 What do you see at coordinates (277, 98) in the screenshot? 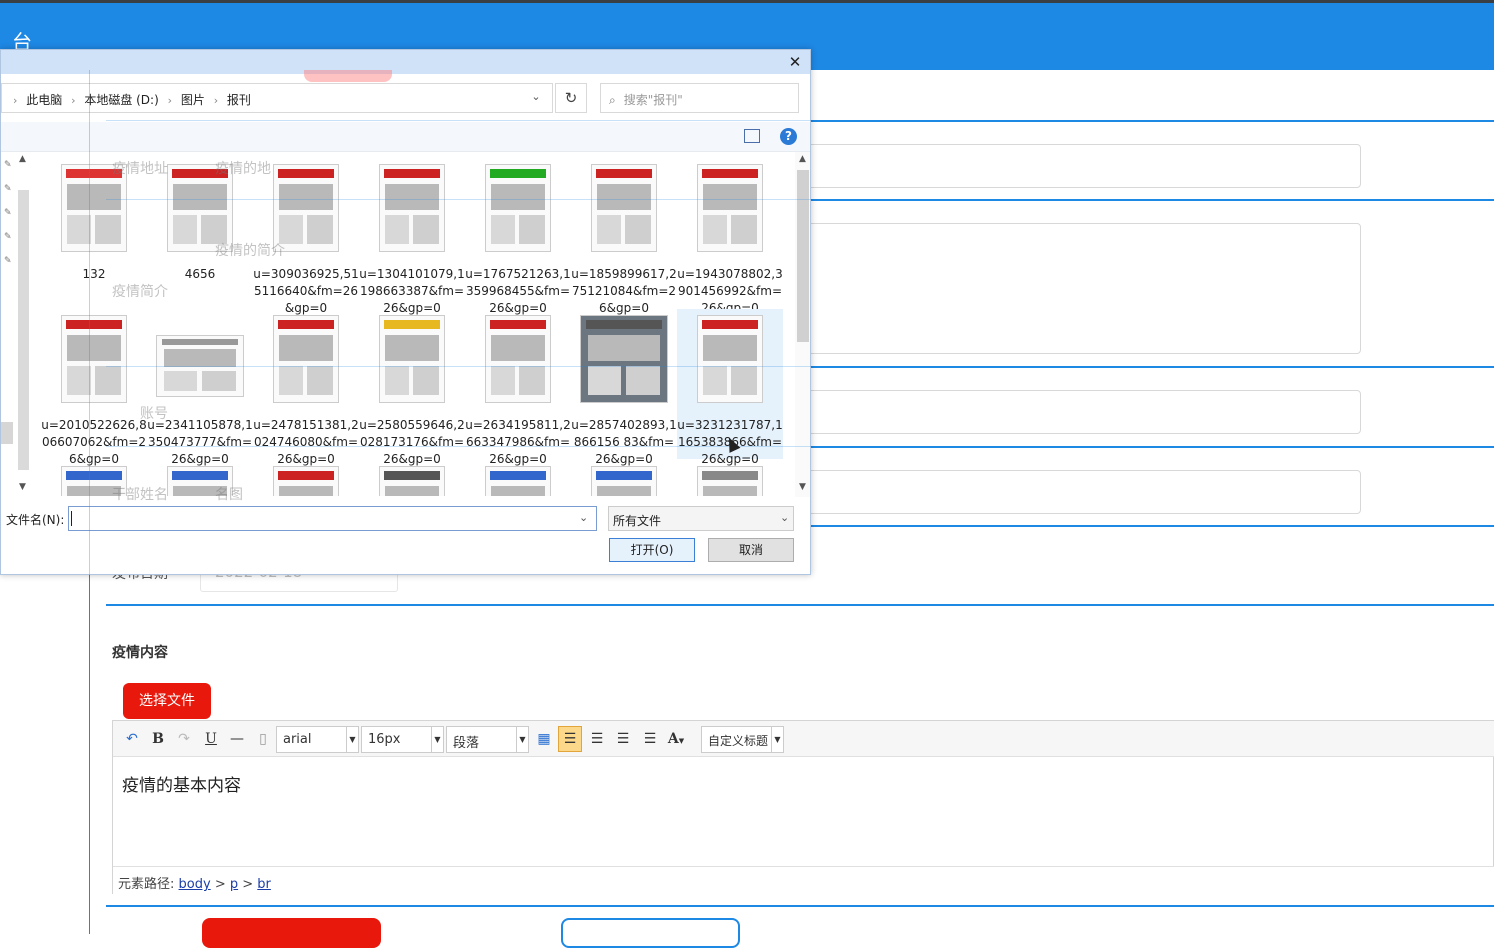
I see `address-bar: › 此电脑 › 本地磁盘 (D:) › 图片 › 报刊` at bounding box center [277, 98].